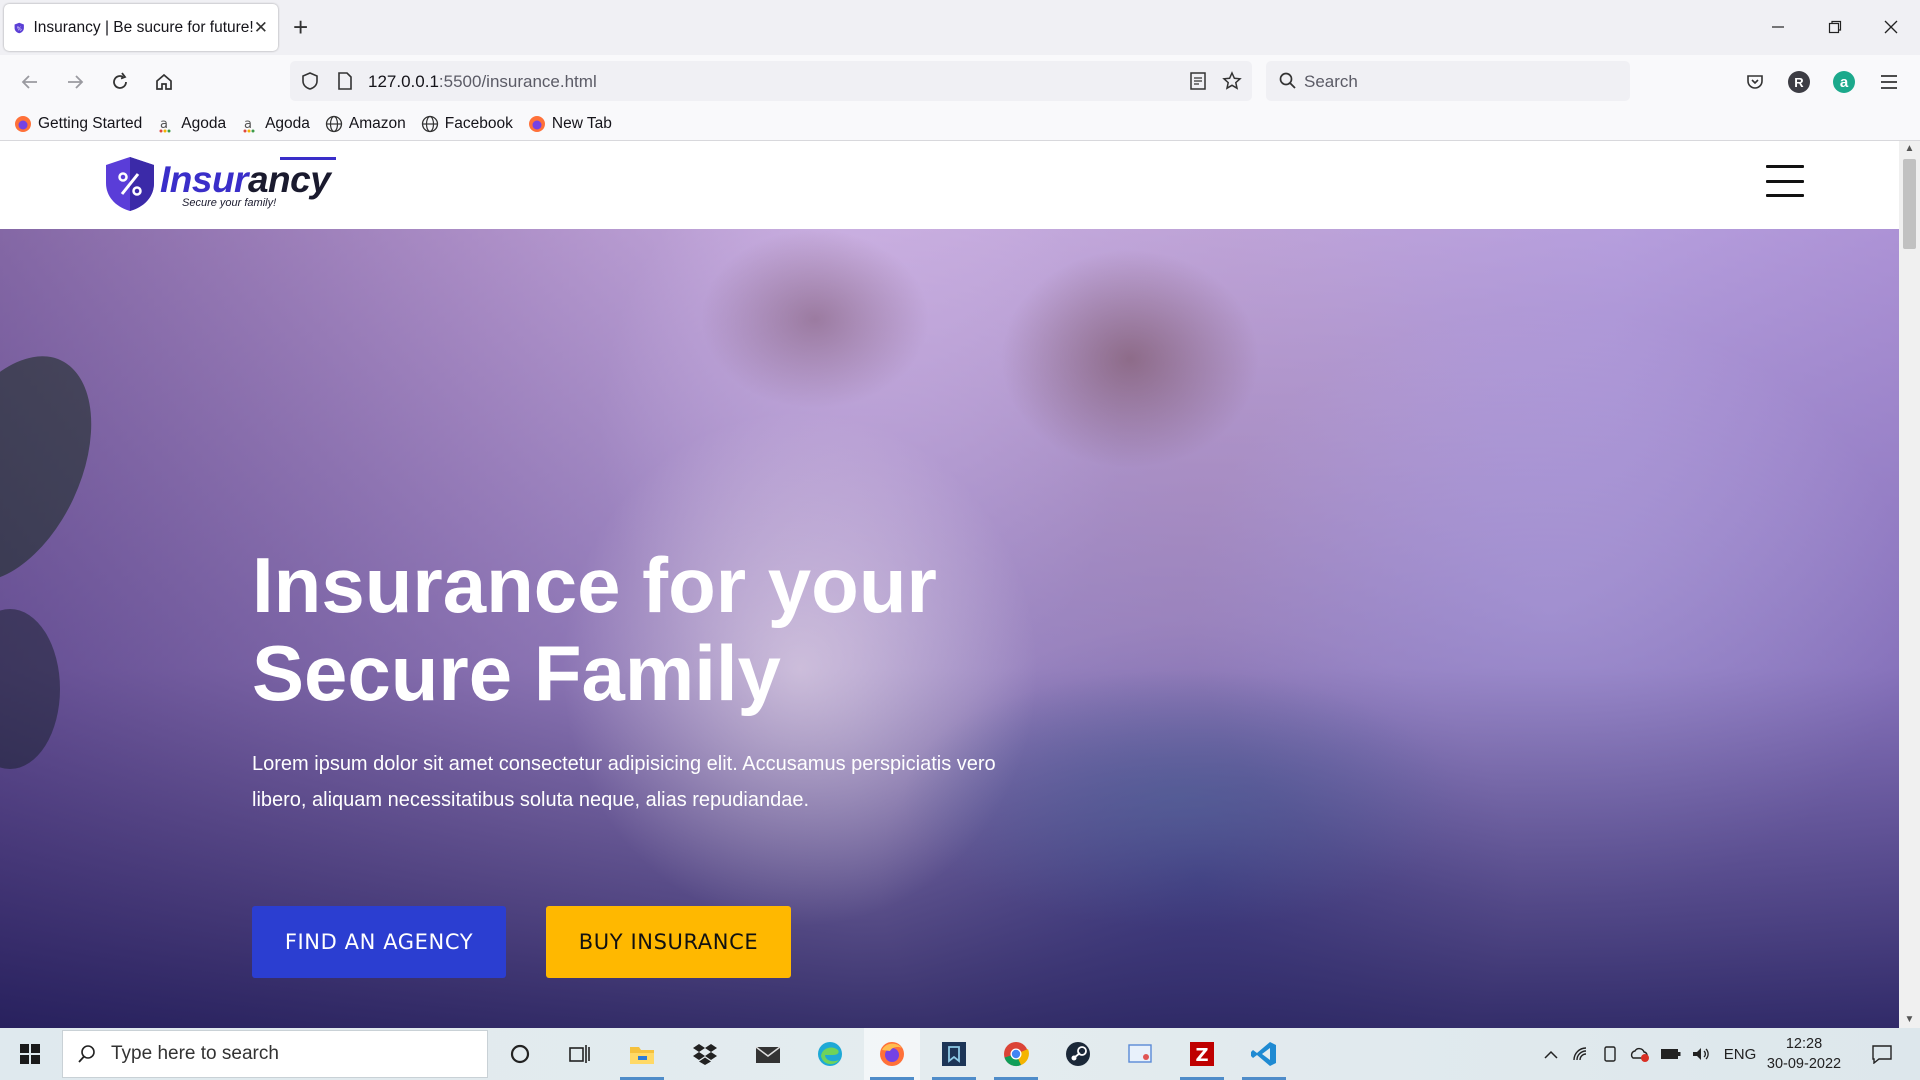 The height and width of the screenshot is (1080, 1920). I want to click on reload-icon, so click(120, 82).